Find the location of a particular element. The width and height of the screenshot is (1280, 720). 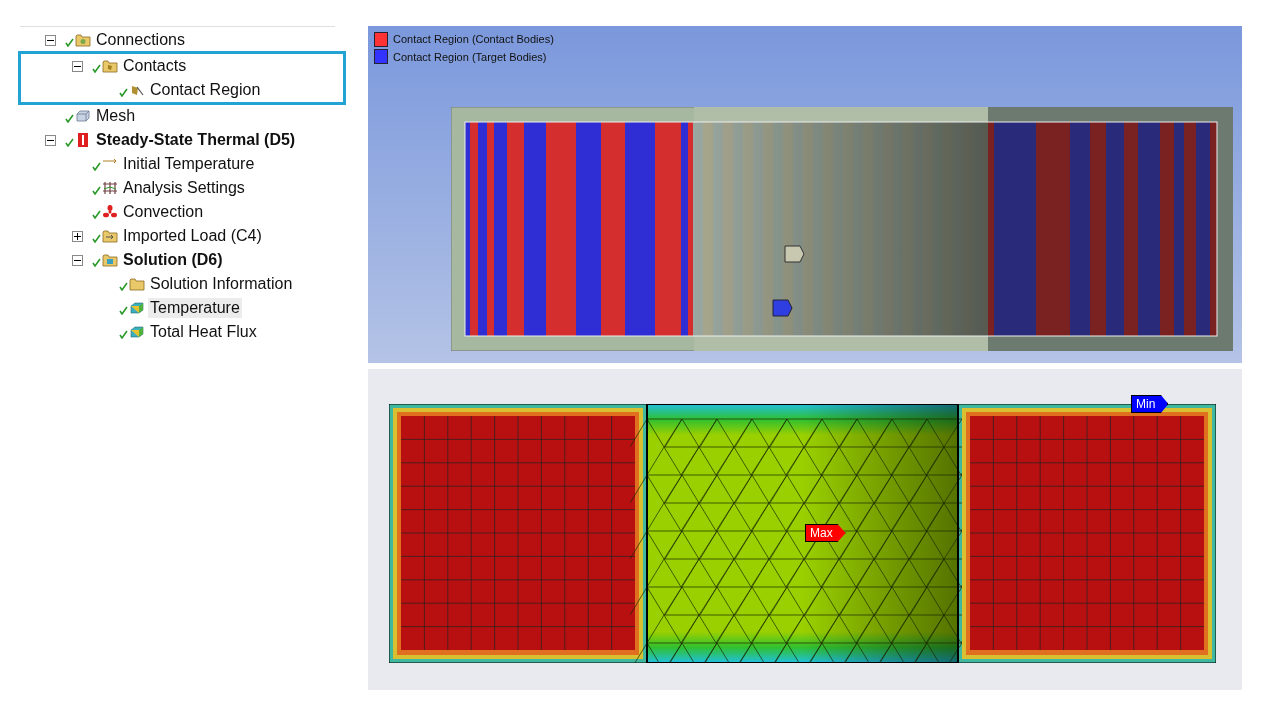

legend-label: Contact Region (Contact Bodies) is located at coordinates (473, 39).